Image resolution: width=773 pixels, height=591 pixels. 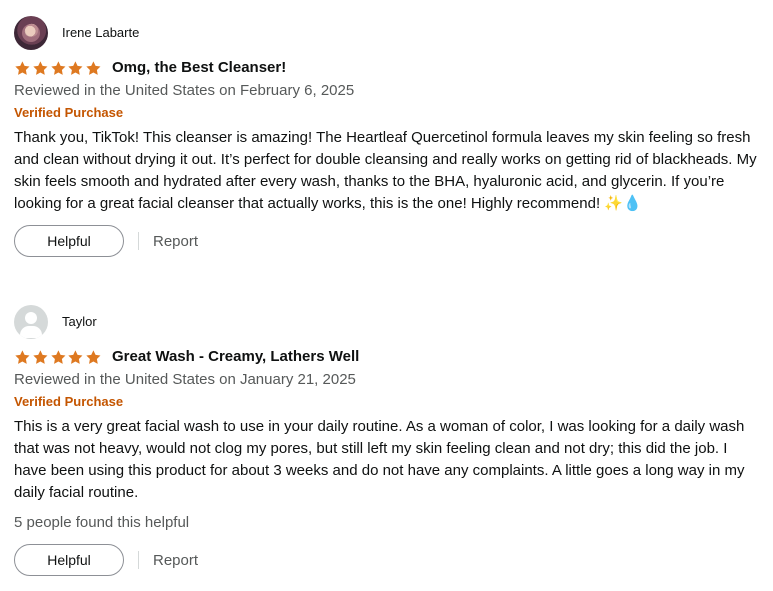 What do you see at coordinates (31, 318) in the screenshot?
I see `user-head-shape` at bounding box center [31, 318].